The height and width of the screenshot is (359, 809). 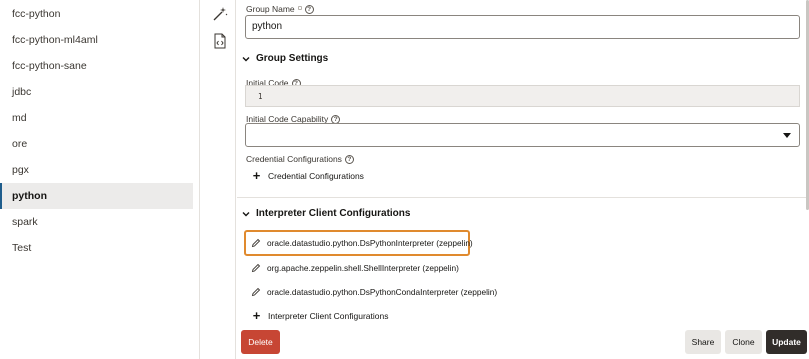 I want to click on required-indicator, so click(x=299, y=7).